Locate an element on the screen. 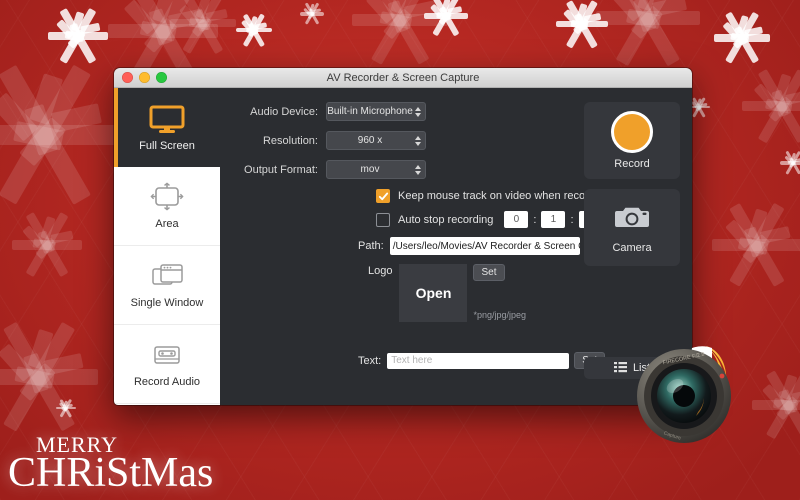  path-label: Path: is located at coordinates (371, 246).